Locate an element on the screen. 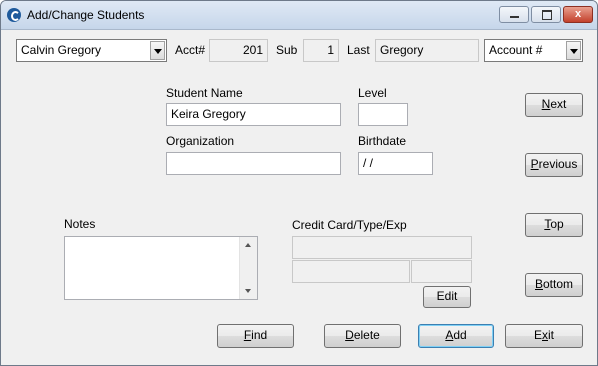  next-button: Next is located at coordinates (554, 105).